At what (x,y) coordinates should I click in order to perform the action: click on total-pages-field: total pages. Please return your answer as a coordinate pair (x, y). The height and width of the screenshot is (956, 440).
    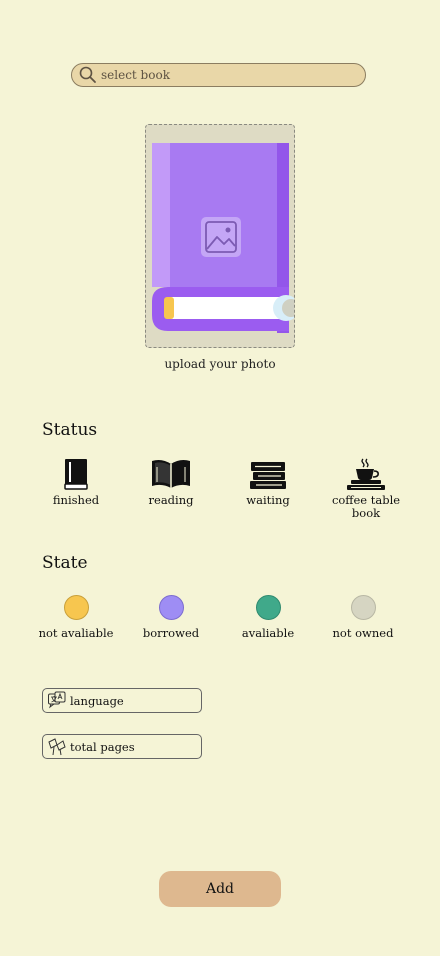
    Looking at the image, I should click on (122, 746).